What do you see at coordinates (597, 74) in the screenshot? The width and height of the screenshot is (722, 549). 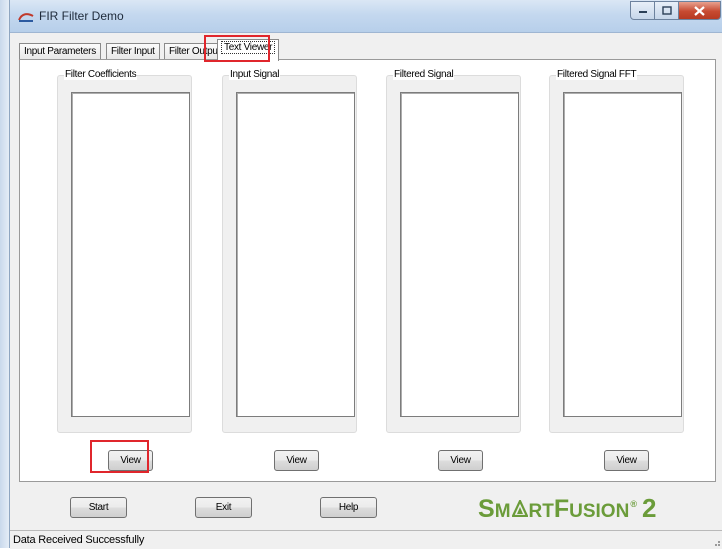 I see `group-label: Filtered Signal FFT` at bounding box center [597, 74].